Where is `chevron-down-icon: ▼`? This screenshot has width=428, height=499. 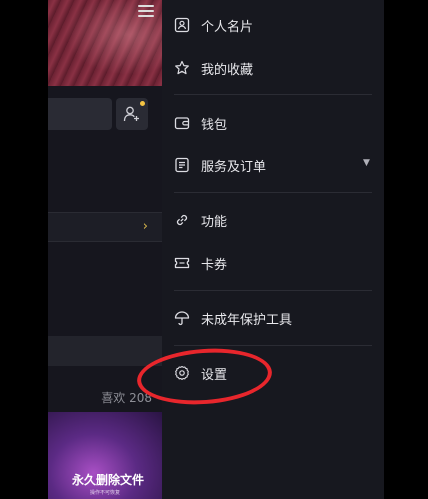
chevron-down-icon: ▼ is located at coordinates (366, 163).